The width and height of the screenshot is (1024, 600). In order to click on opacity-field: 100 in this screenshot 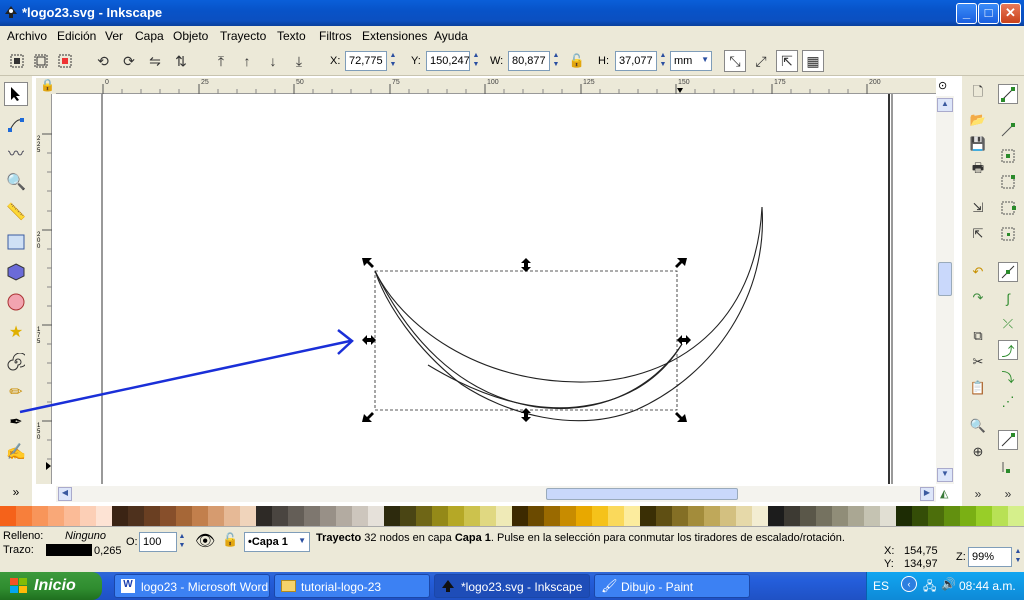, I will do `click(158, 542)`.